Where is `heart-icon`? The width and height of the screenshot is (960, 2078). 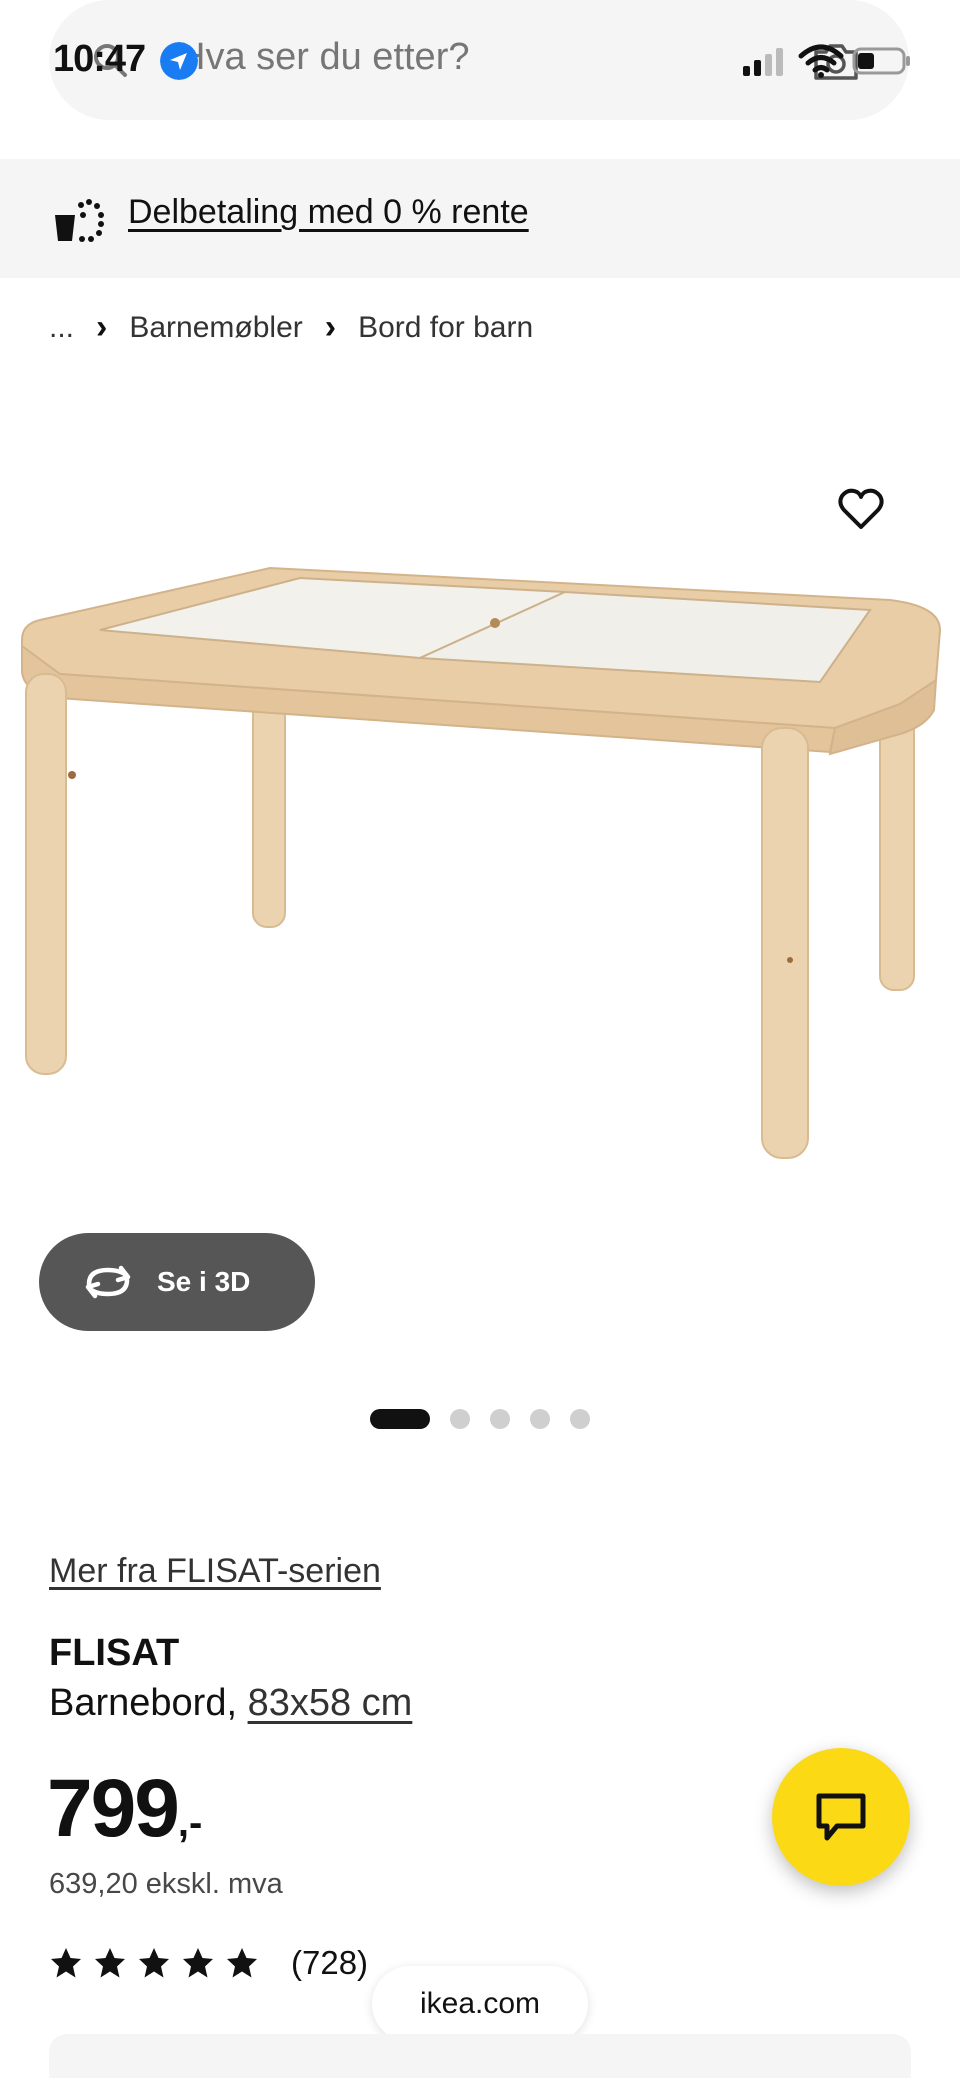
heart-icon is located at coordinates (861, 509).